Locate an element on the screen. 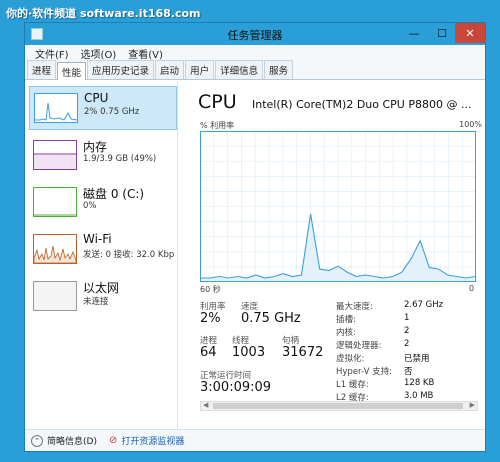 The height and width of the screenshot is (462, 500). resource-monitor-icon: ⊘ is located at coordinates (113, 440).